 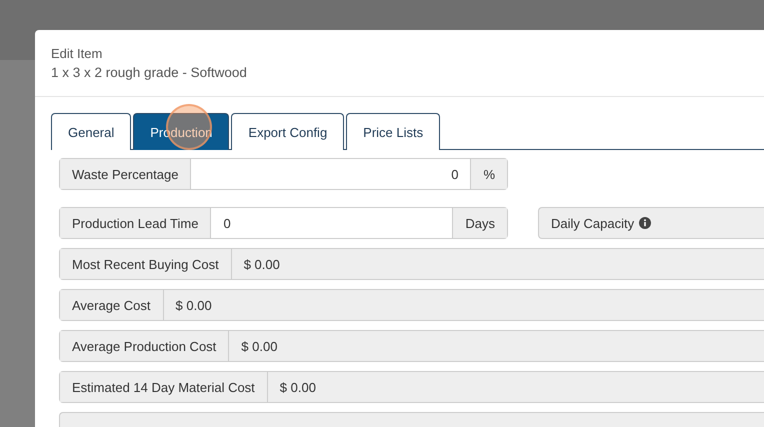 What do you see at coordinates (287, 131) in the screenshot?
I see `tab: Export Config` at bounding box center [287, 131].